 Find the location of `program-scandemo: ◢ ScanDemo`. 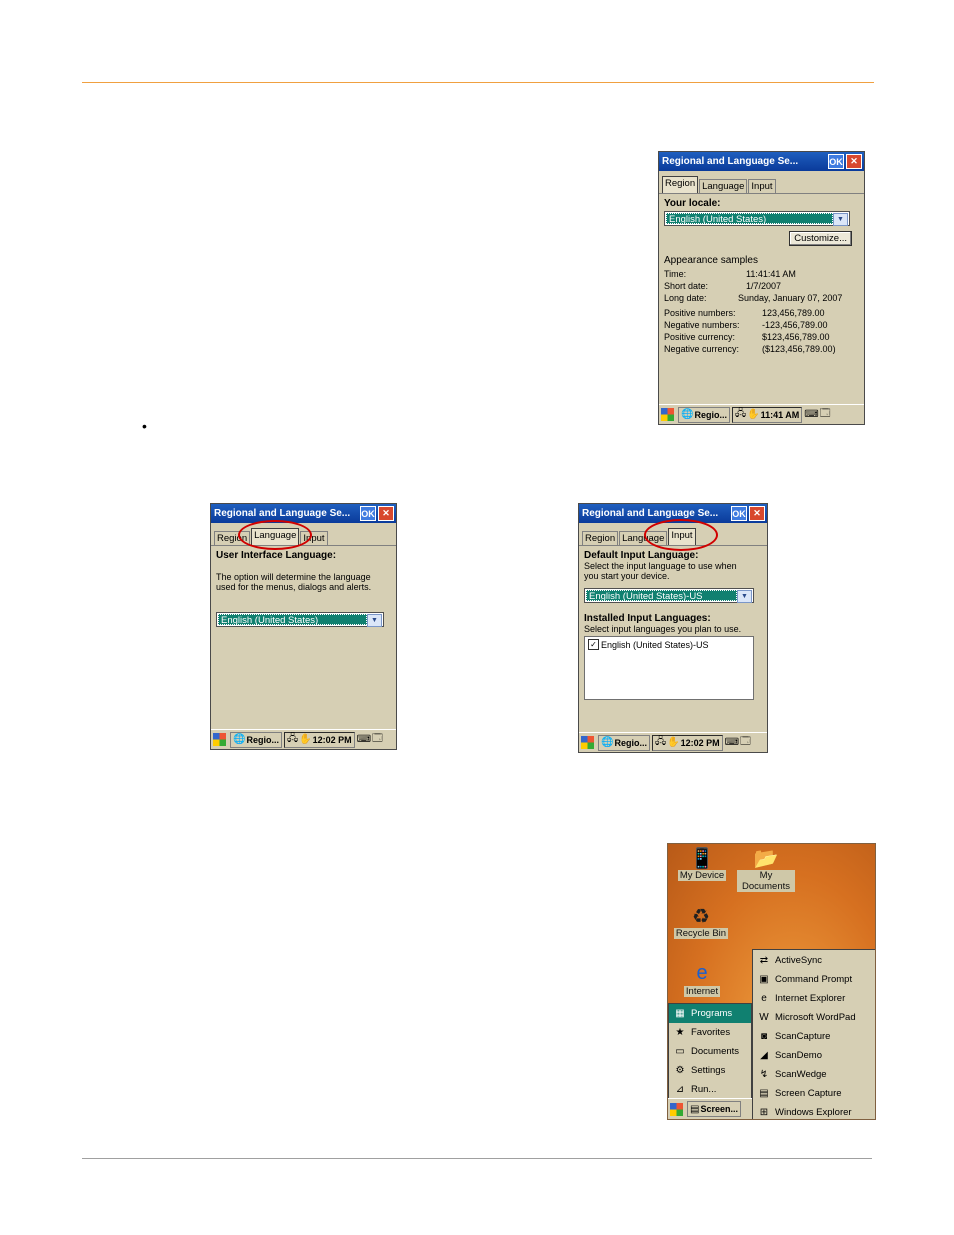

program-scandemo: ◢ ScanDemo is located at coordinates (814, 1055).